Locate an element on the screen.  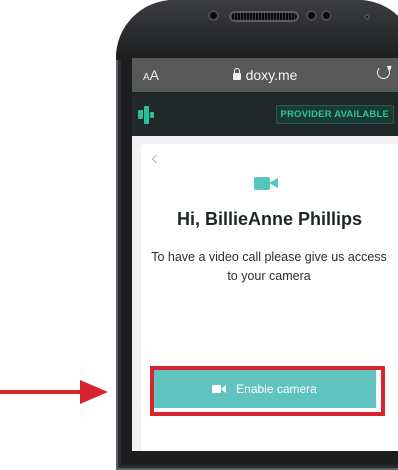
front-sensor-left is located at coordinates (213, 15).